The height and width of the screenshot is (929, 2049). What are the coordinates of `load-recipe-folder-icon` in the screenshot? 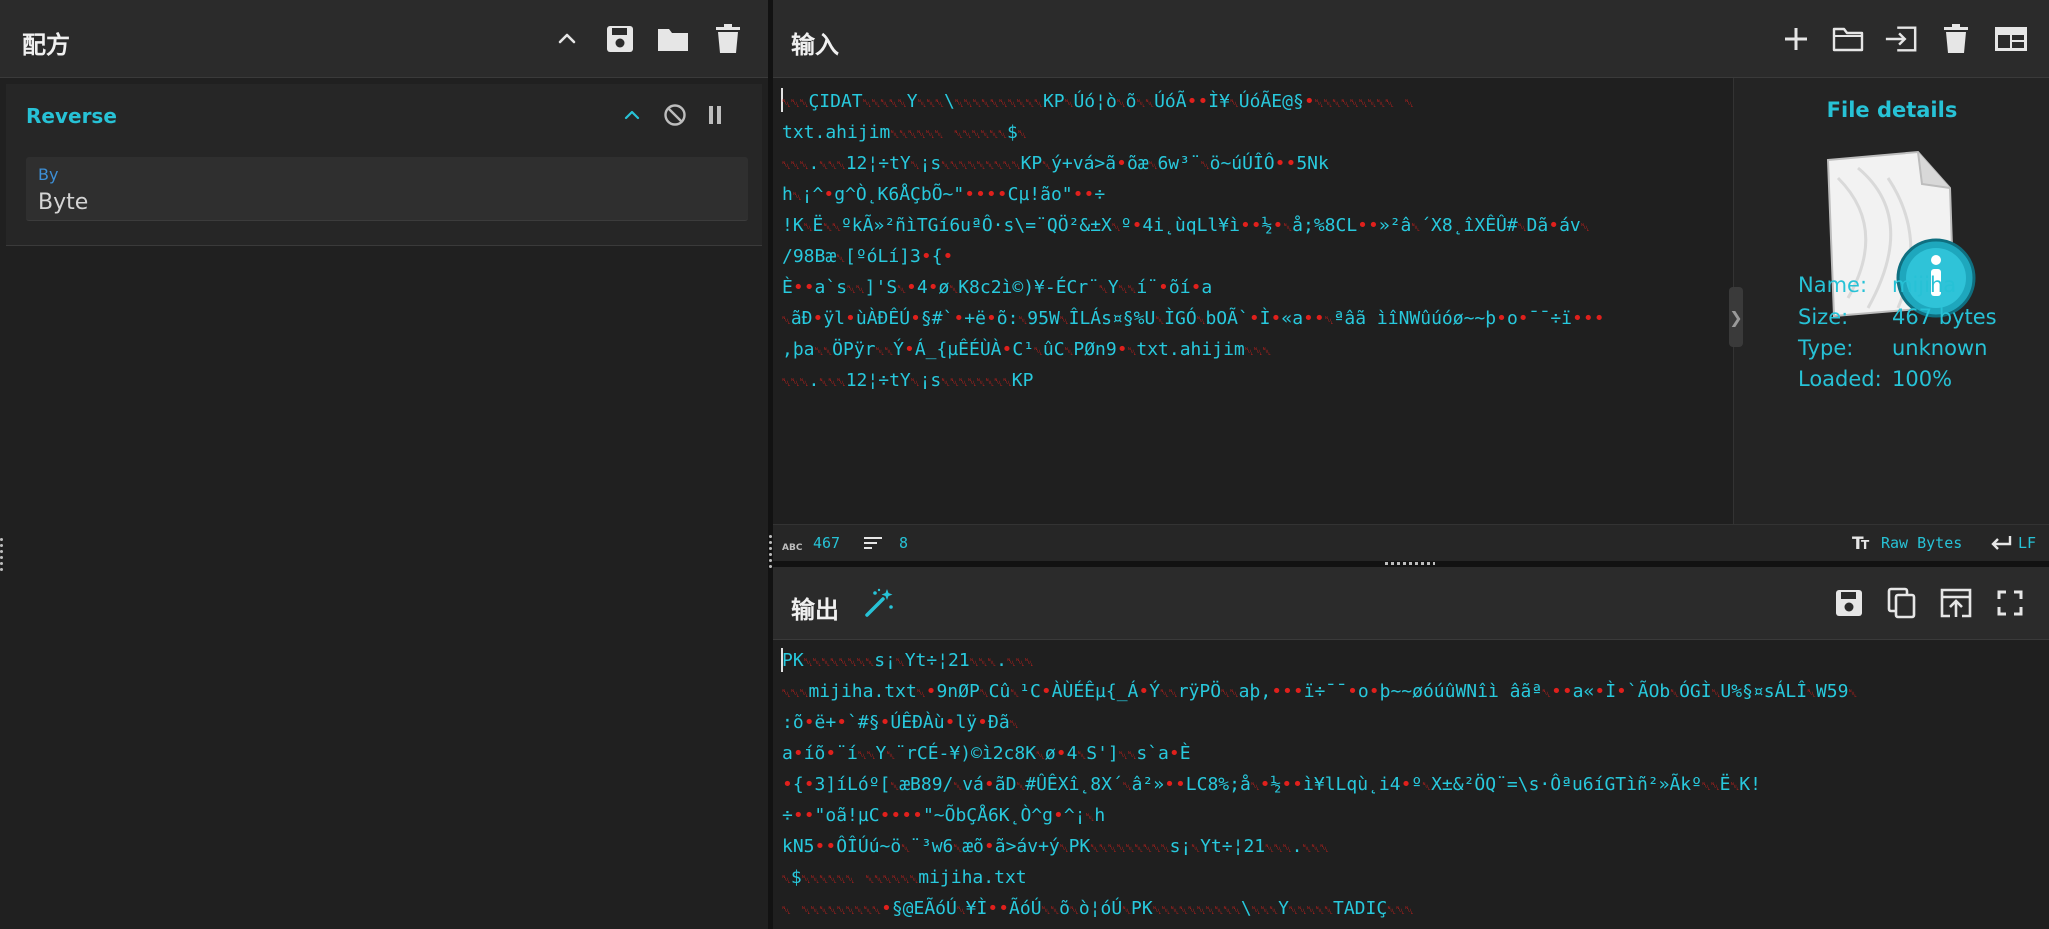 It's located at (673, 39).